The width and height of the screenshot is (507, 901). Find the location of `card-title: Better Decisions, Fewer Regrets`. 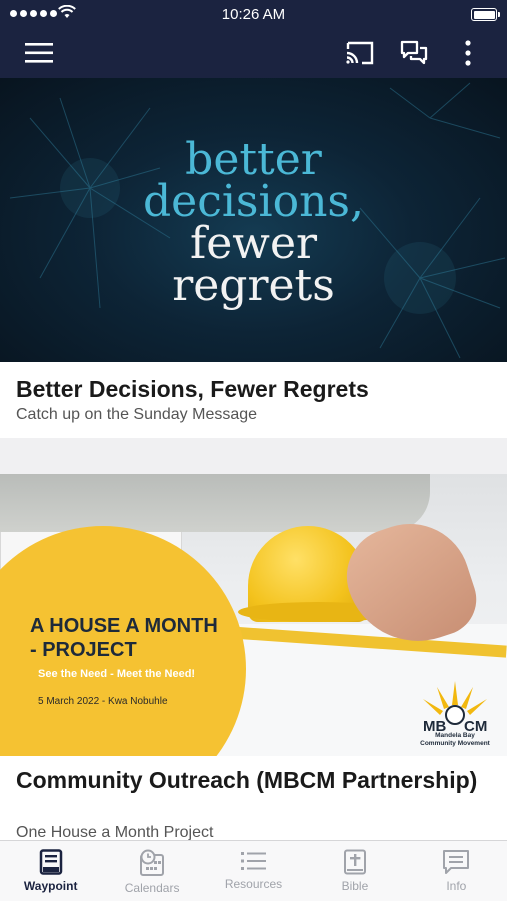

card-title: Better Decisions, Fewer Regrets is located at coordinates (192, 389).